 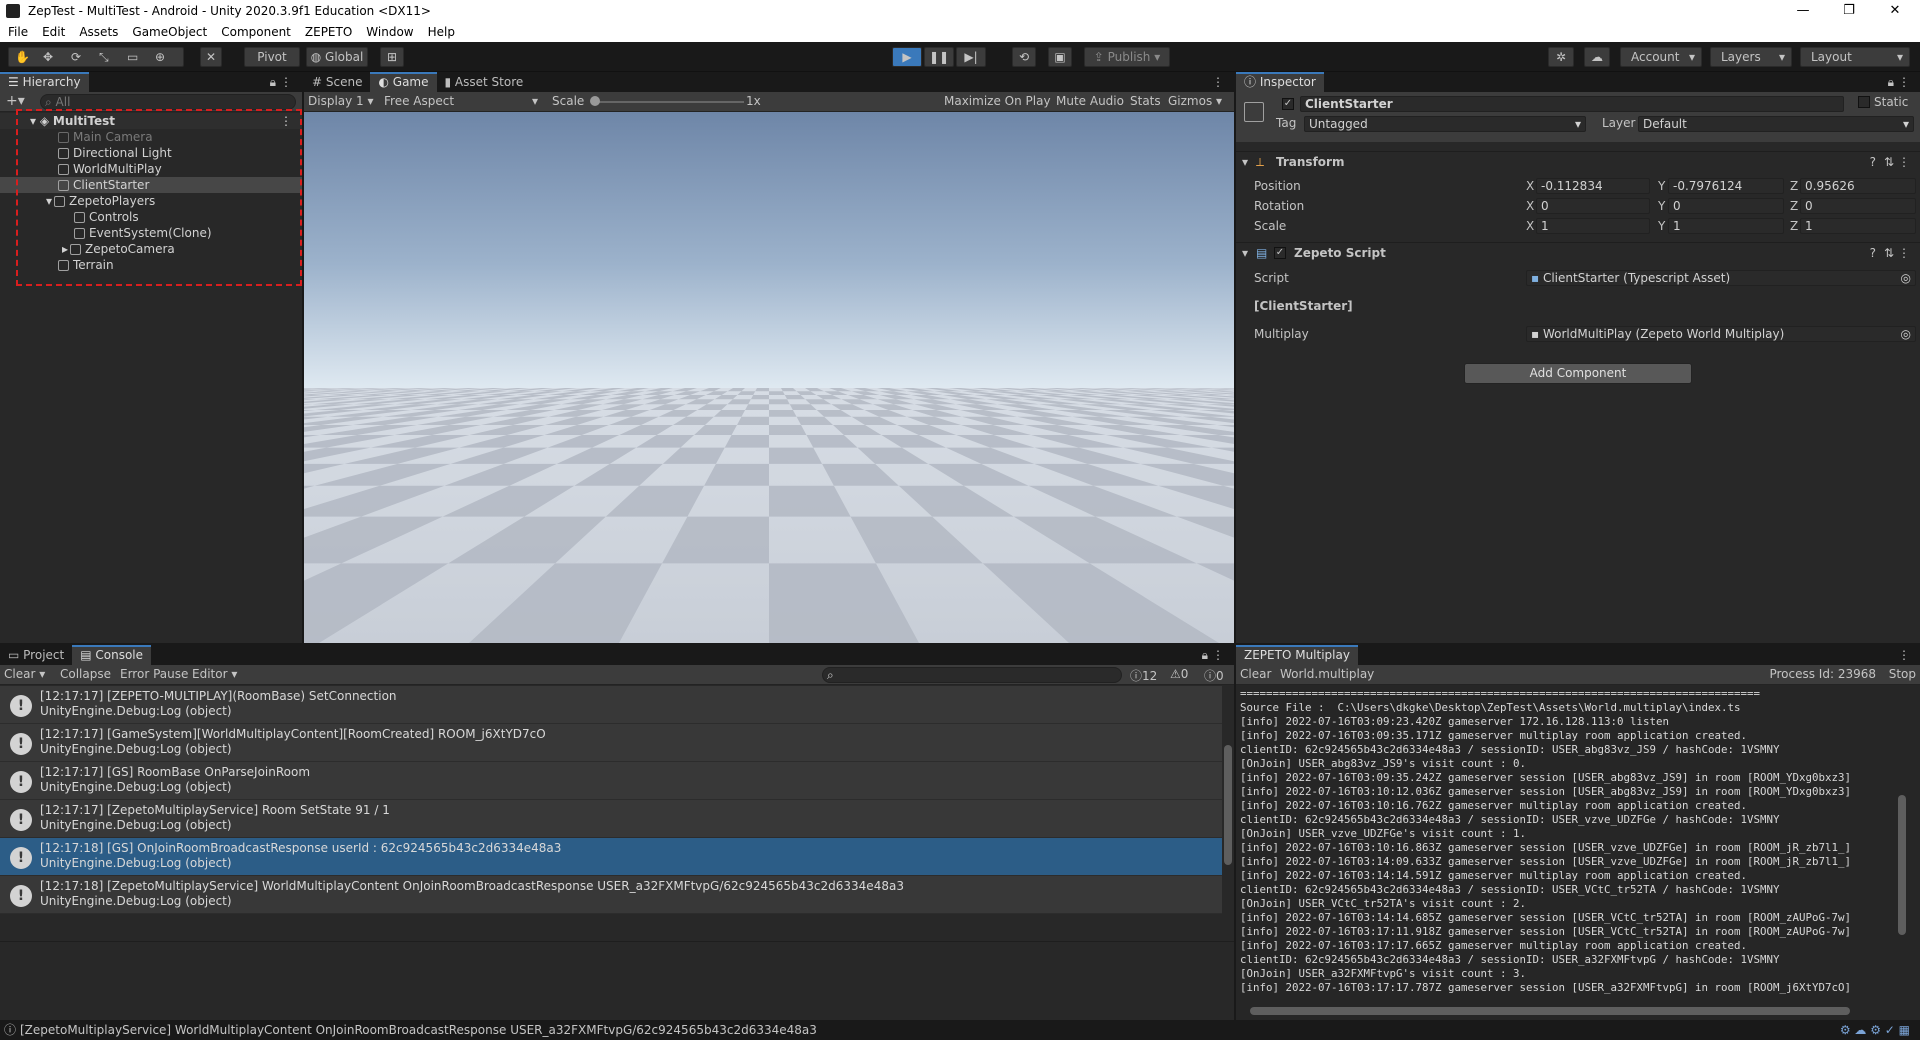 What do you see at coordinates (1228, 805) in the screenshot?
I see `console-scrollbar` at bounding box center [1228, 805].